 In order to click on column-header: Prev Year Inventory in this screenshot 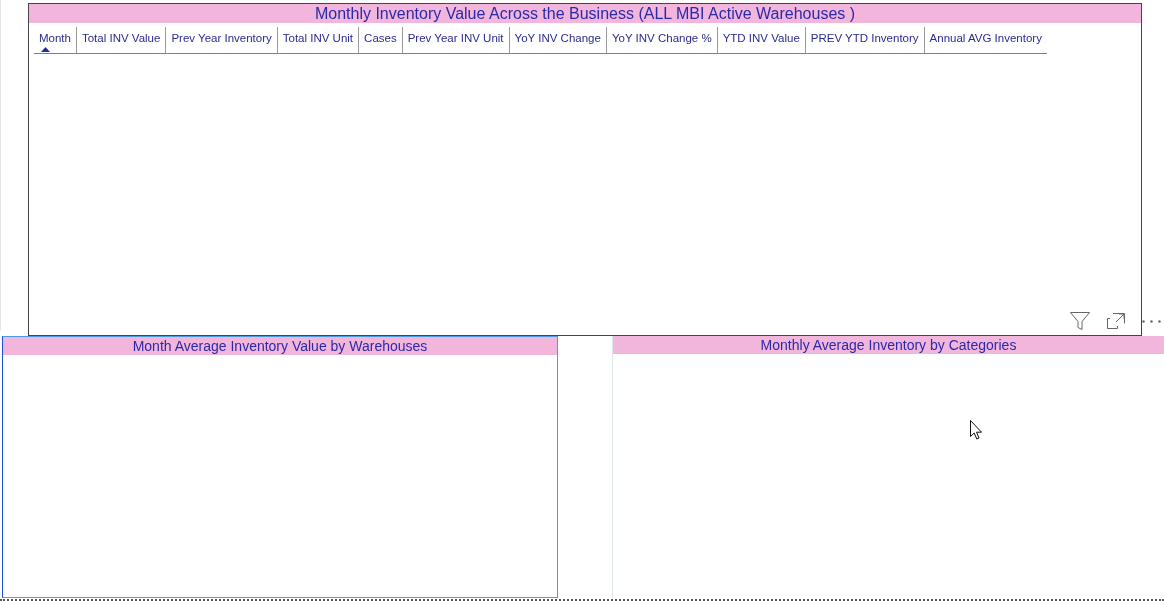, I will do `click(222, 40)`.